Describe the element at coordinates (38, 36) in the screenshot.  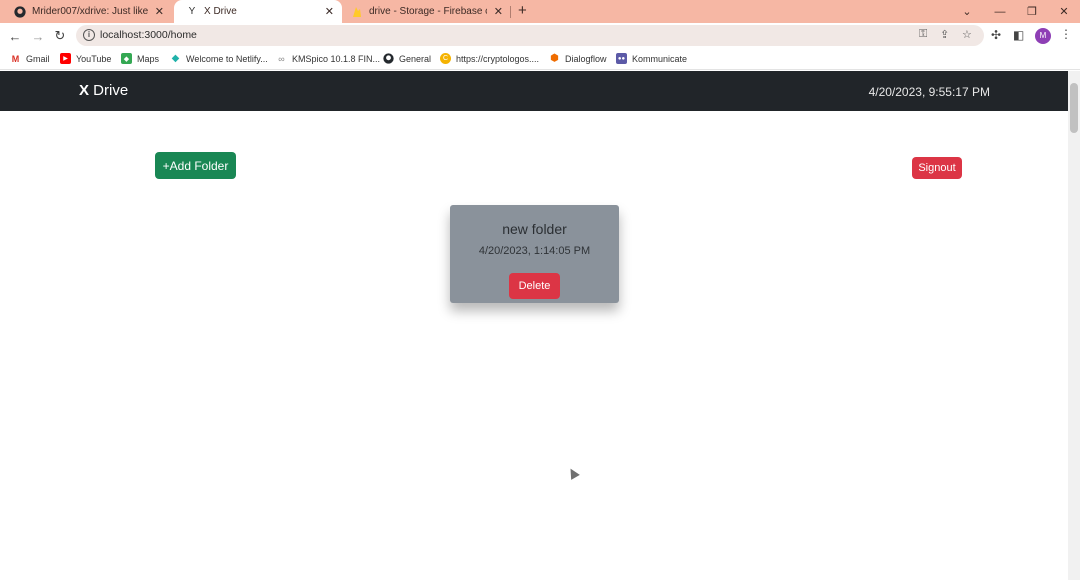
I see `forward-button: →` at that location.